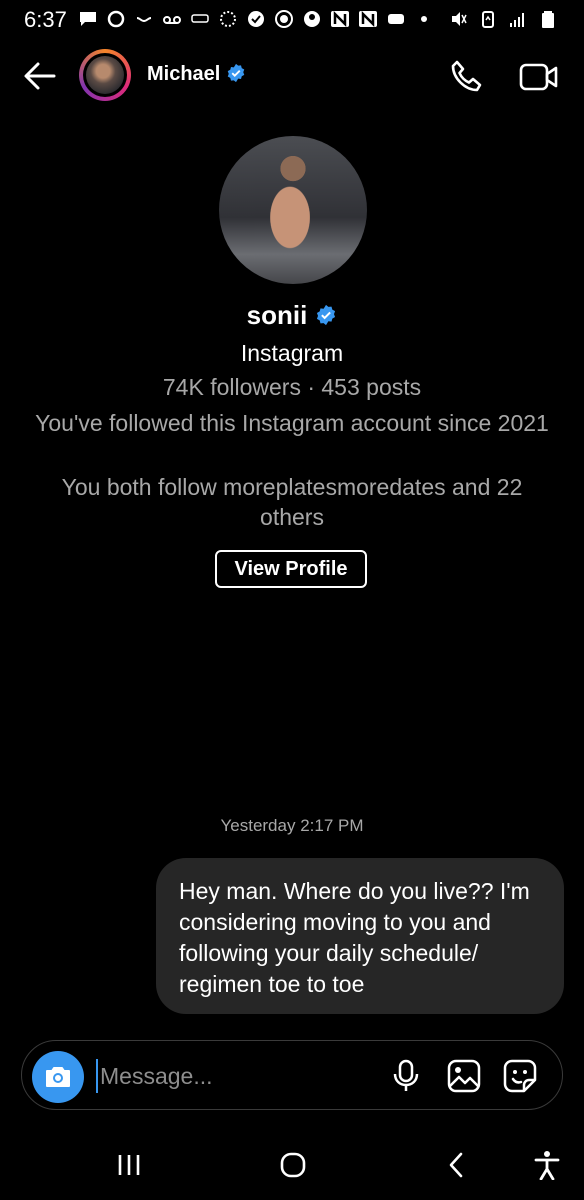 The width and height of the screenshot is (584, 1200). I want to click on message-icon, so click(396, 19).